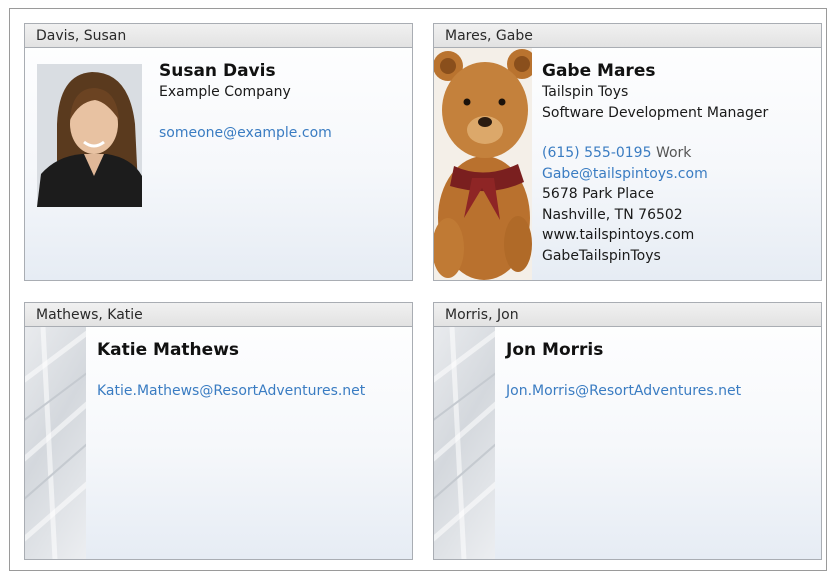 The height and width of the screenshot is (575, 831). Describe the element at coordinates (585, 92) in the screenshot. I see `company-name: Tailspin Toys` at that location.